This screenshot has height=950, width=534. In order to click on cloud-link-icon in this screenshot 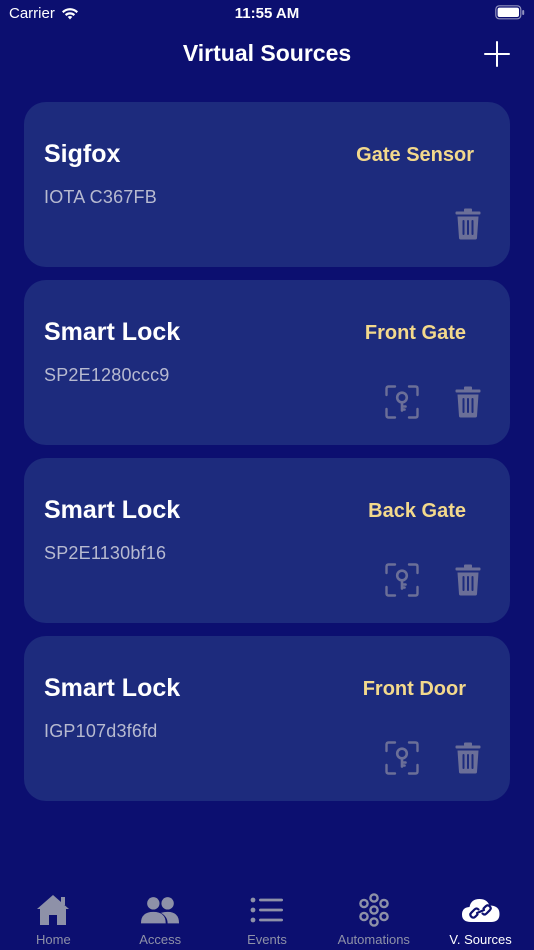, I will do `click(481, 910)`.